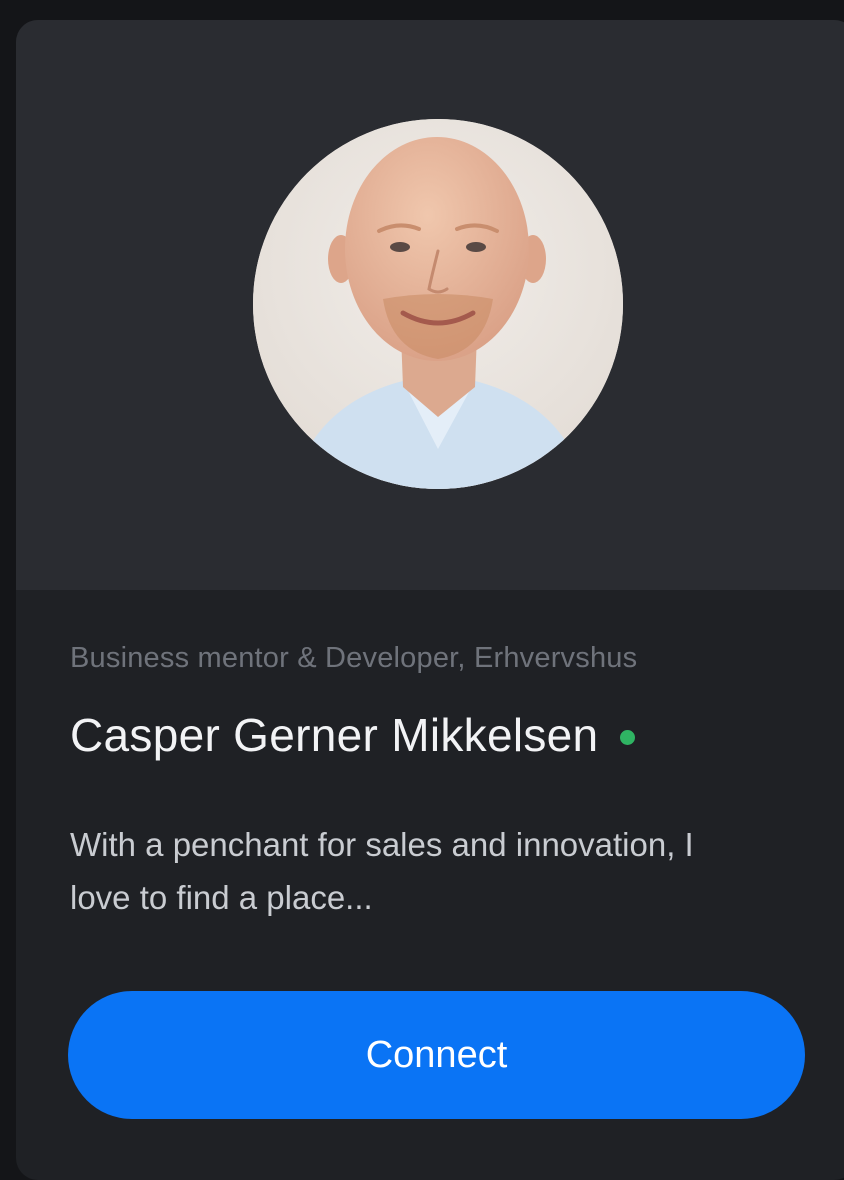 Image resolution: width=844 pixels, height=1180 pixels. Describe the element at coordinates (436, 1055) in the screenshot. I see `connect-button: Connect` at that location.